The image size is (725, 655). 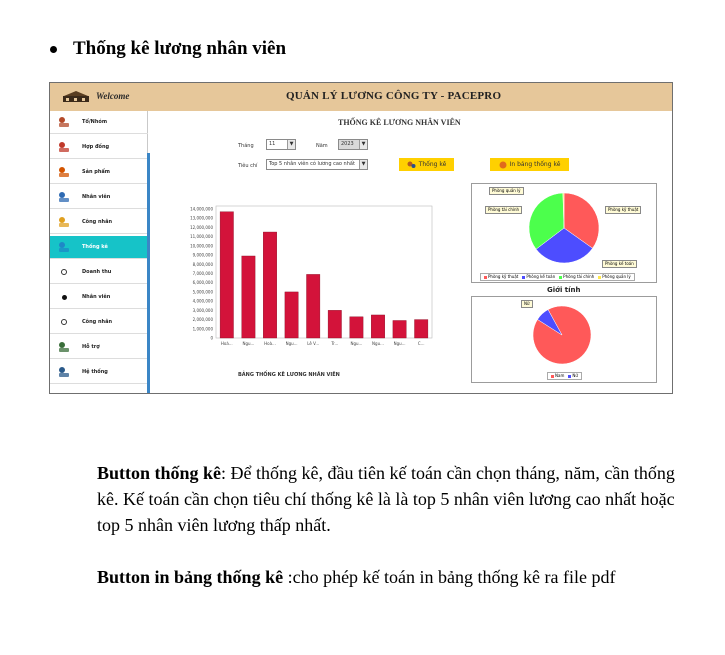 What do you see at coordinates (99, 372) in the screenshot?
I see `sidebar-item-10: Hệ thống` at bounding box center [99, 372].